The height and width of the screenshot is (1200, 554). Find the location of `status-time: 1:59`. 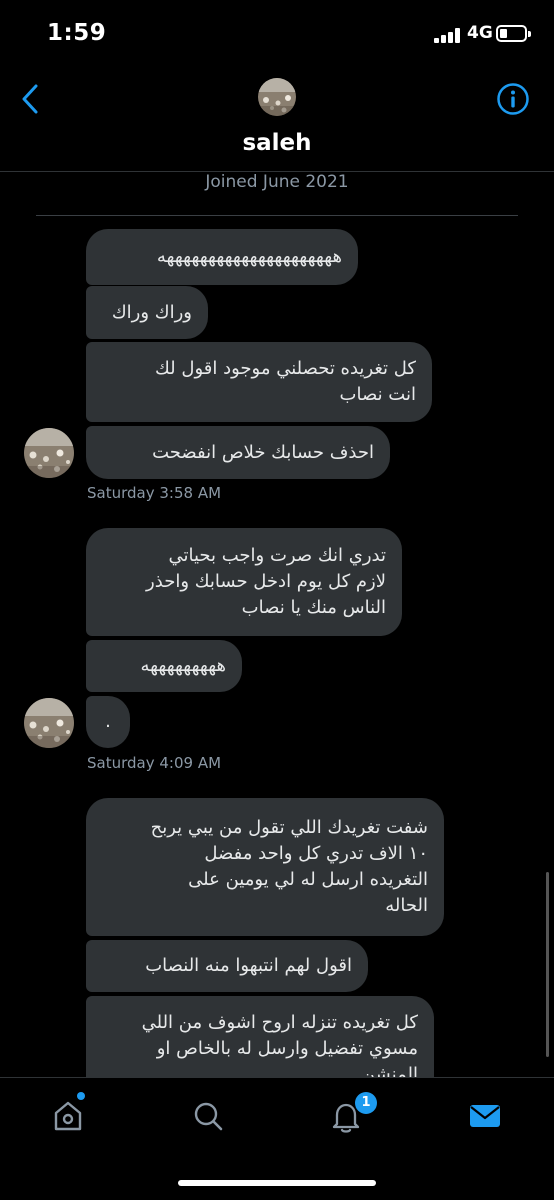

status-time: 1:59 is located at coordinates (77, 33).